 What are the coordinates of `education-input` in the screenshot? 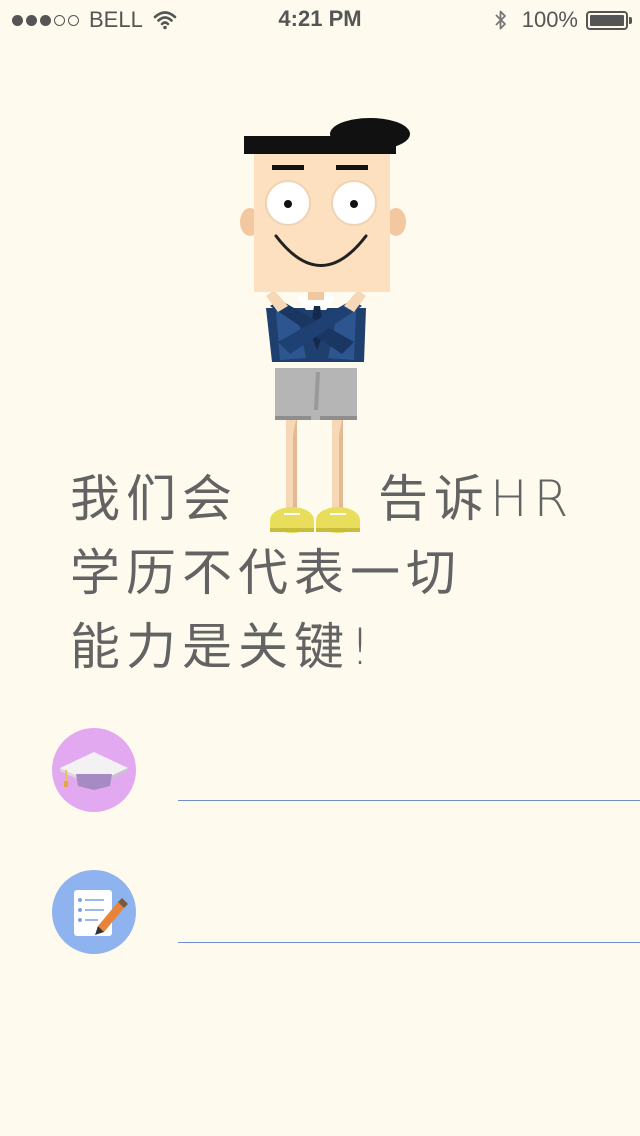 It's located at (409, 777).